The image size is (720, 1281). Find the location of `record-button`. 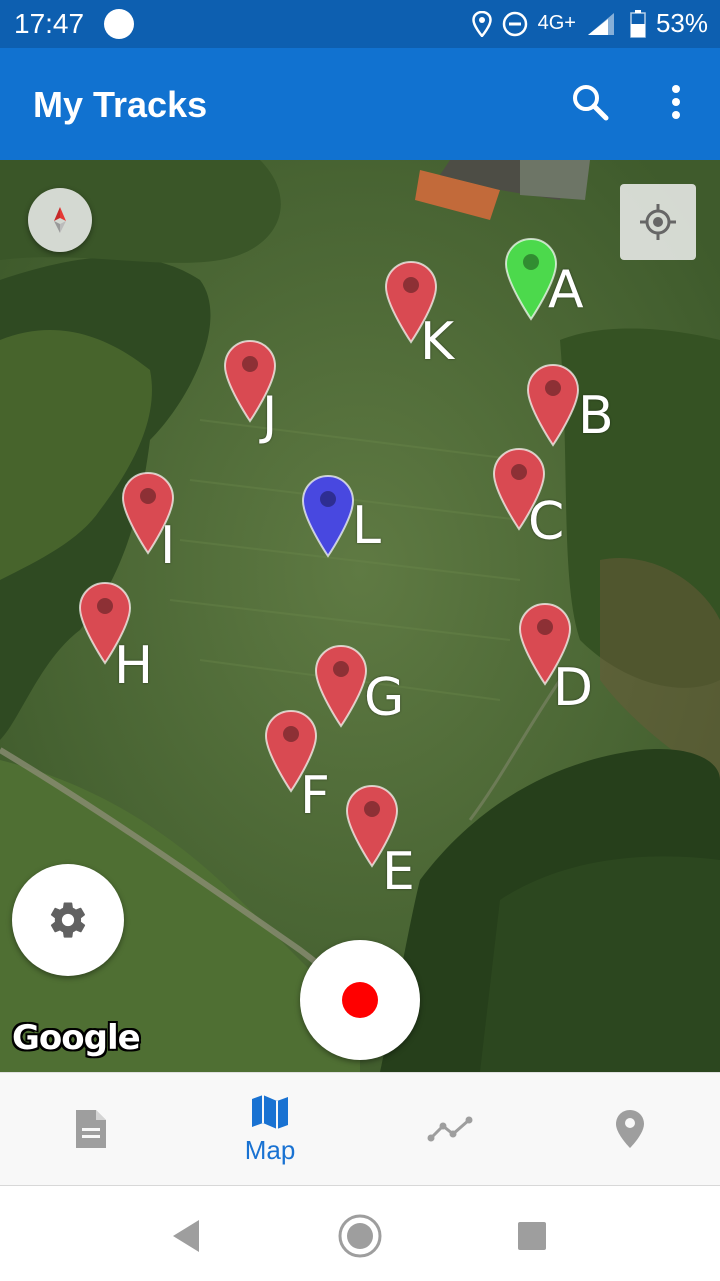

record-button is located at coordinates (360, 1000).